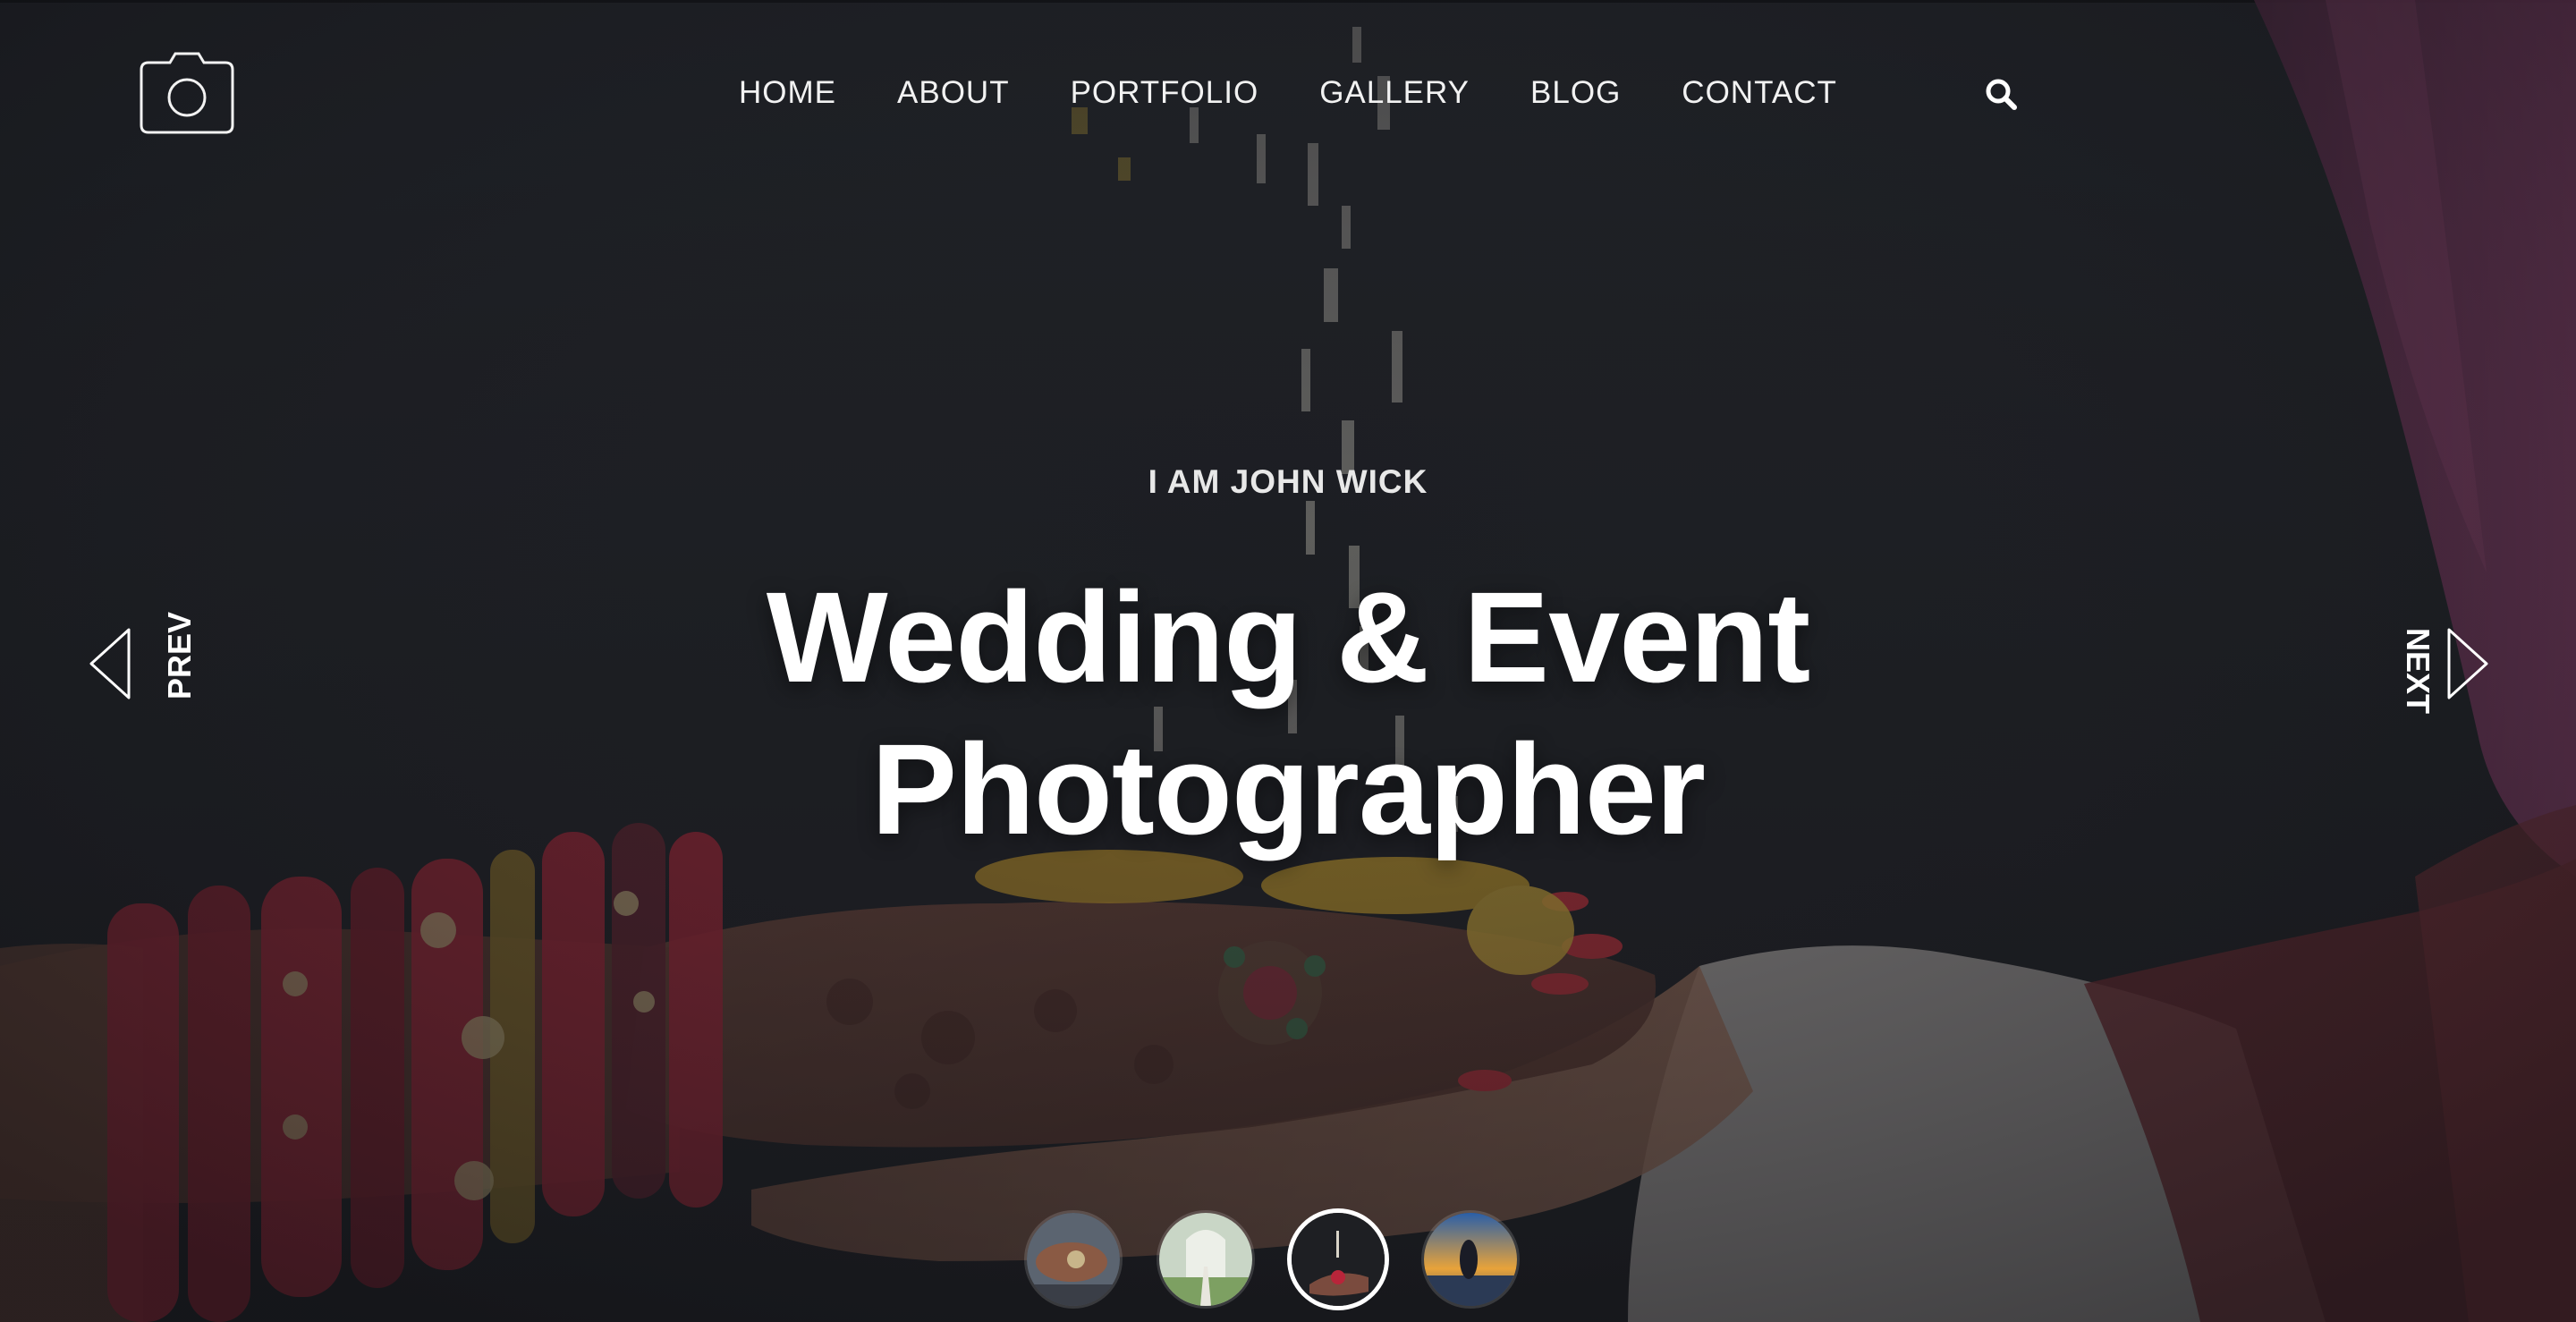  What do you see at coordinates (1288, 789) in the screenshot?
I see `hero-title-line2: Photographer` at bounding box center [1288, 789].